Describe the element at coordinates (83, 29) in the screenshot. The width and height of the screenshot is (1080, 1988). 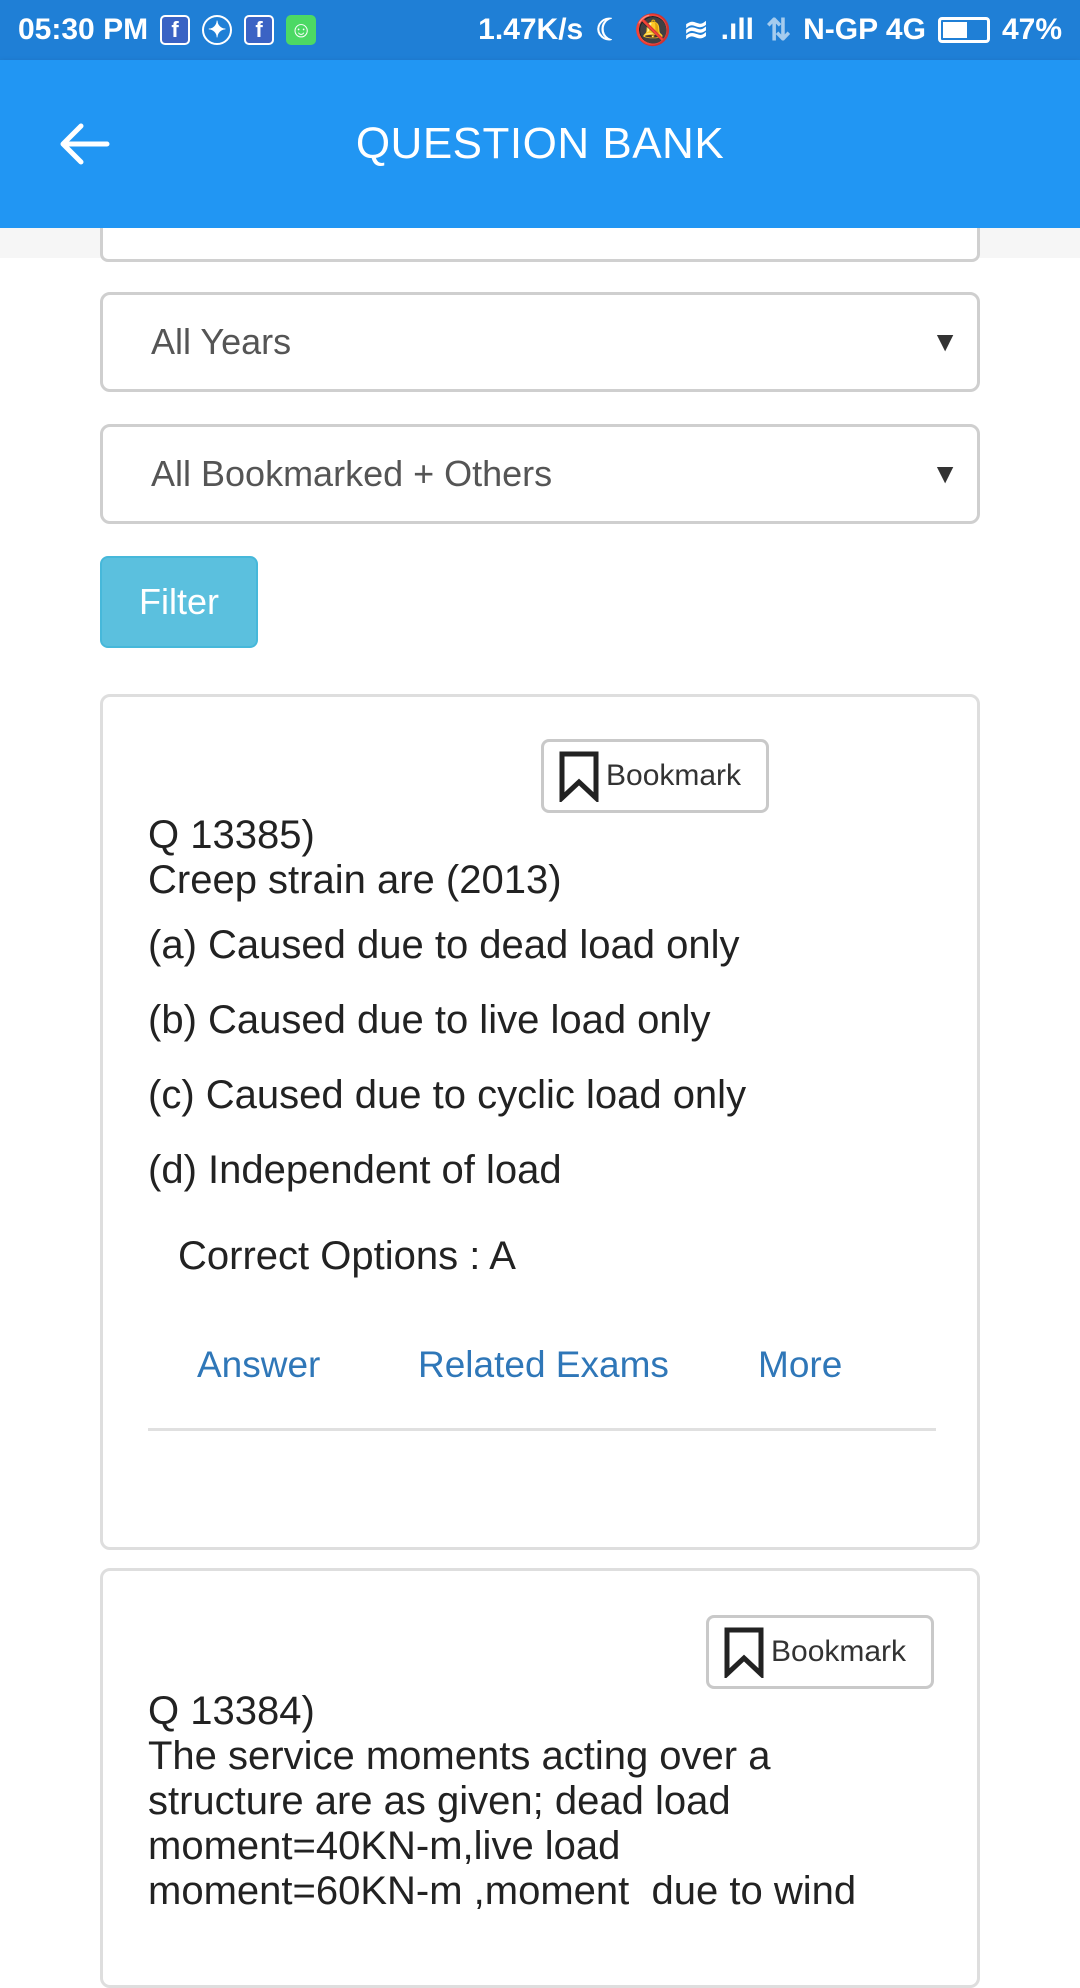
I see `status-time: 05:30 PM` at that location.